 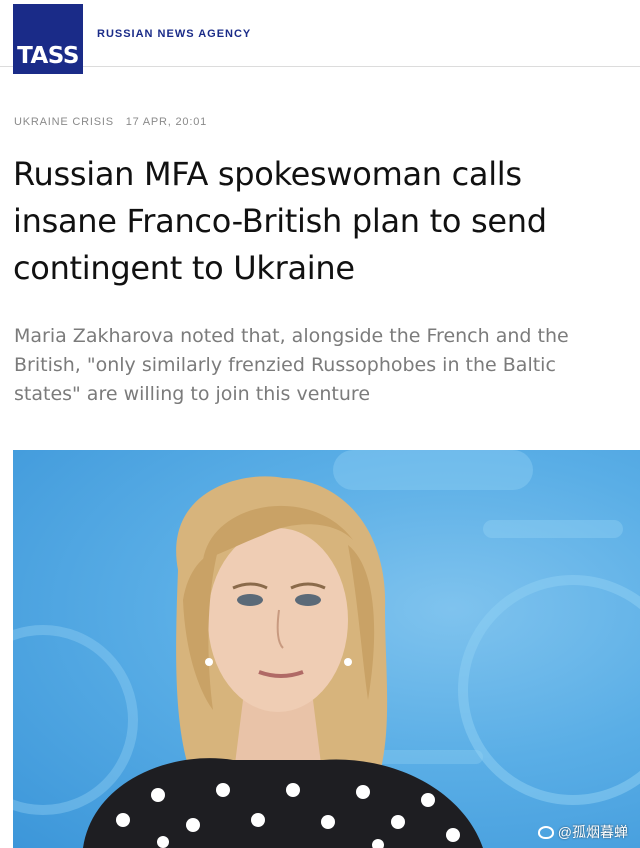 I want to click on agency-name: RUSSIAN NEWS AGENCY, so click(x=174, y=34).